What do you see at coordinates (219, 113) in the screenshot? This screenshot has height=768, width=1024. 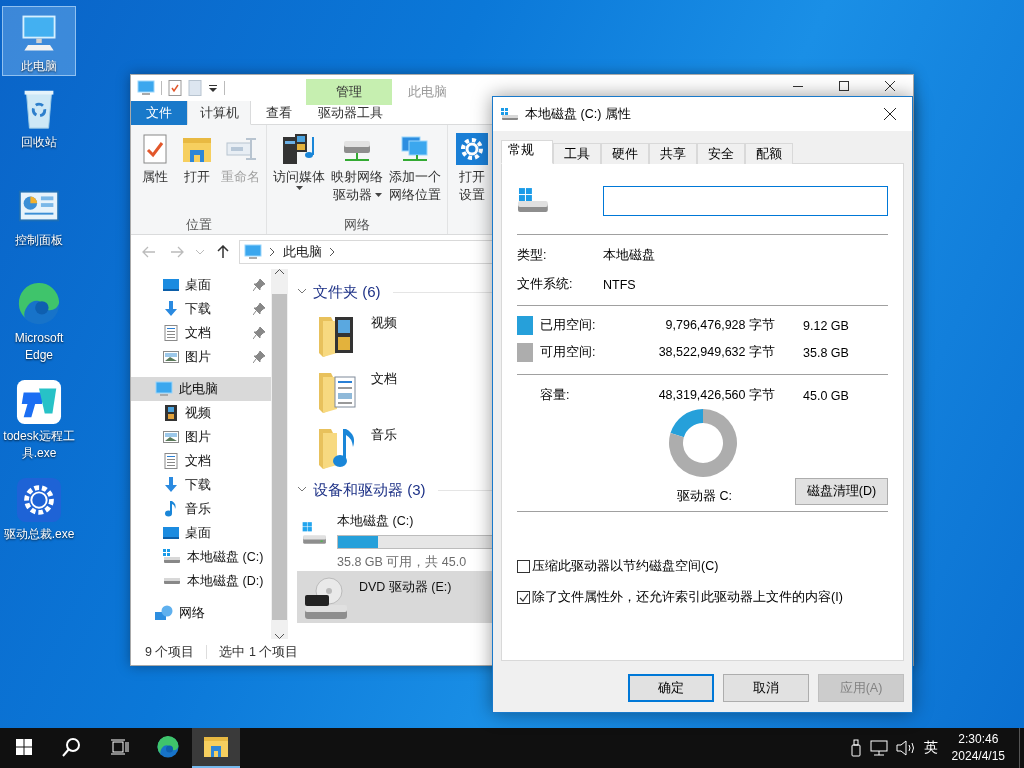 I see `ribbon-tab: 计算机` at bounding box center [219, 113].